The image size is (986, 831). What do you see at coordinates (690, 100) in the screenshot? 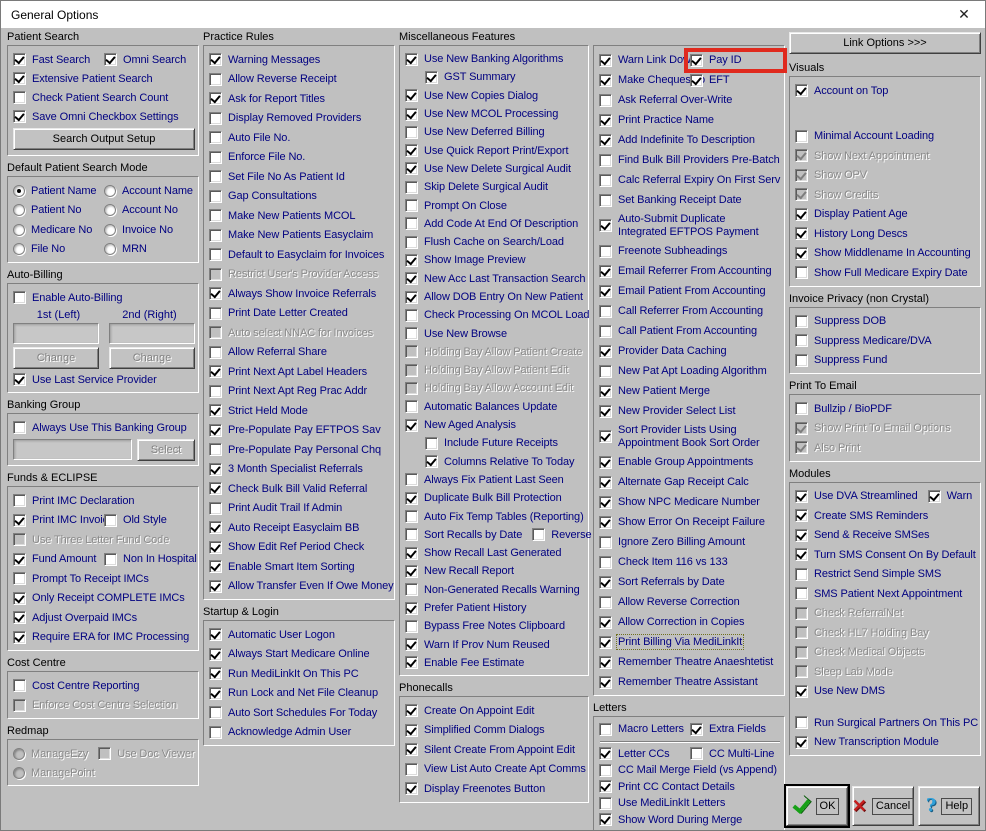
I see `checkbox-ask-referral-over-write: Ask Referral Over-Write` at bounding box center [690, 100].